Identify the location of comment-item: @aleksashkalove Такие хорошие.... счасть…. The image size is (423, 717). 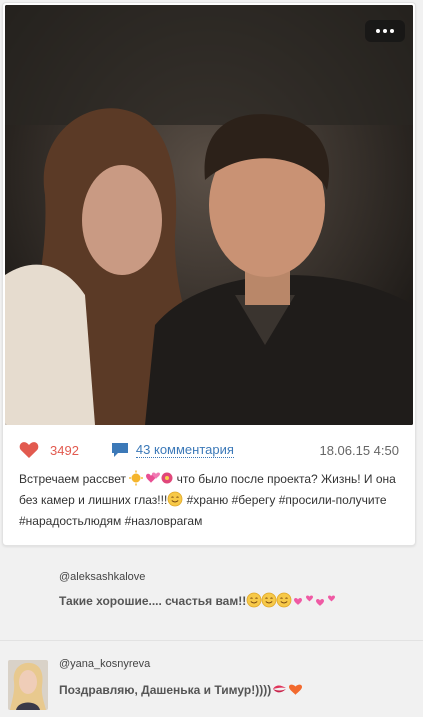
(211, 601).